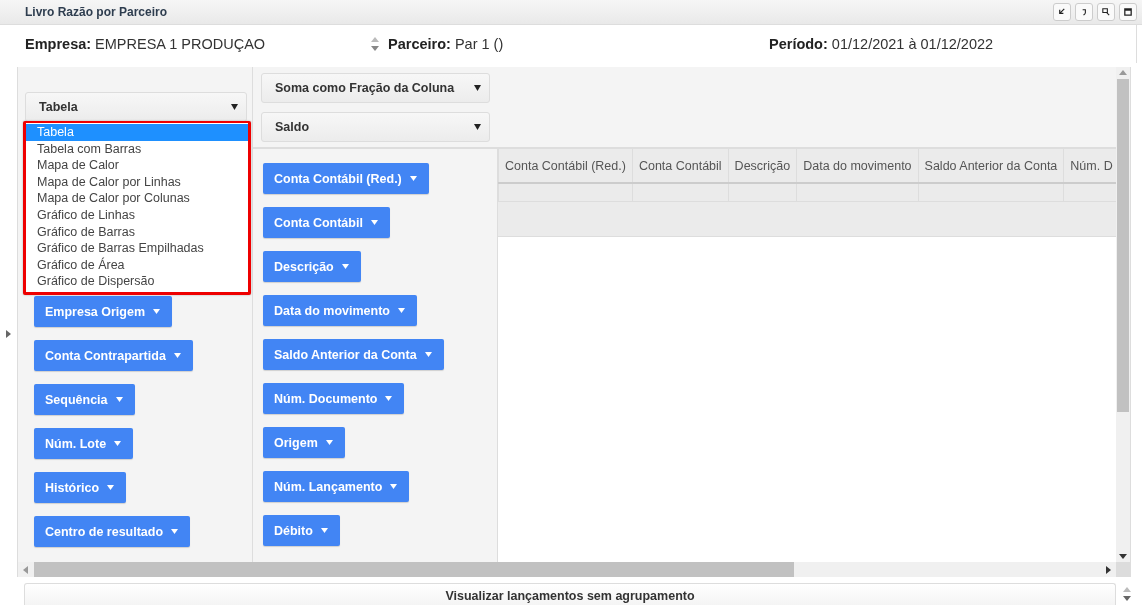 The height and width of the screenshot is (606, 1142). Describe the element at coordinates (1108, 569) in the screenshot. I see `scroll-right-icon` at that location.